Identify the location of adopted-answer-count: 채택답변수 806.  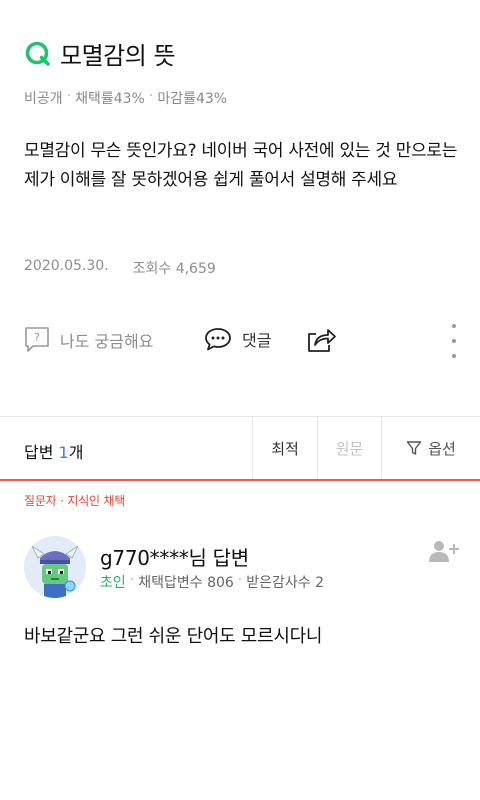
(186, 583).